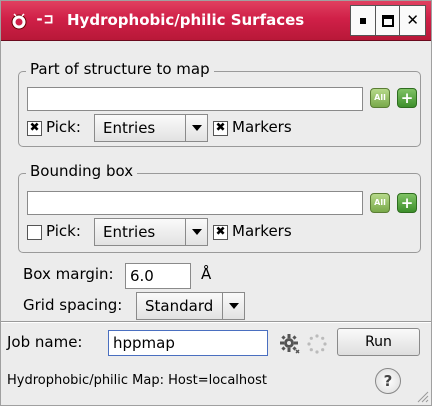  Describe the element at coordinates (44, 19) in the screenshot. I see `pin-icon: -⊐` at that location.